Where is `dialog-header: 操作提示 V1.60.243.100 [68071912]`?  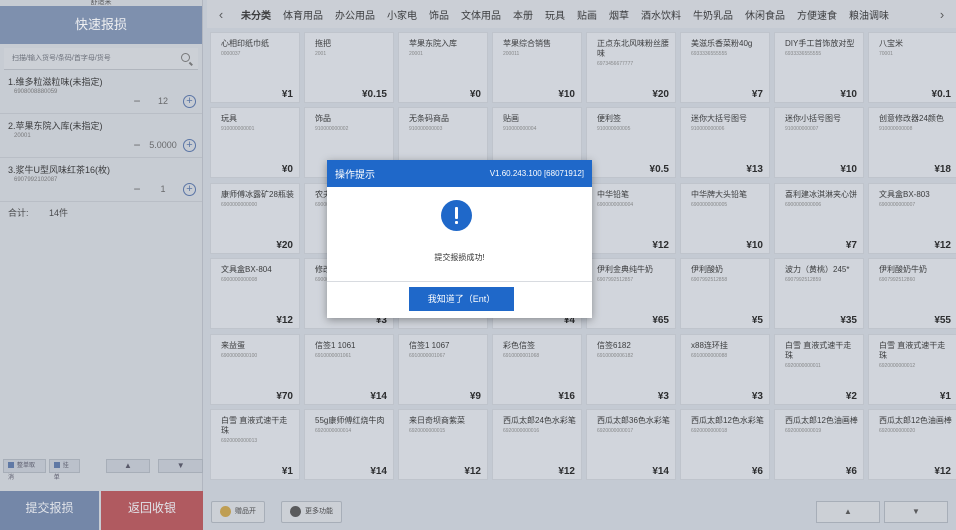 dialog-header: 操作提示 V1.60.243.100 [68071912] is located at coordinates (459, 173).